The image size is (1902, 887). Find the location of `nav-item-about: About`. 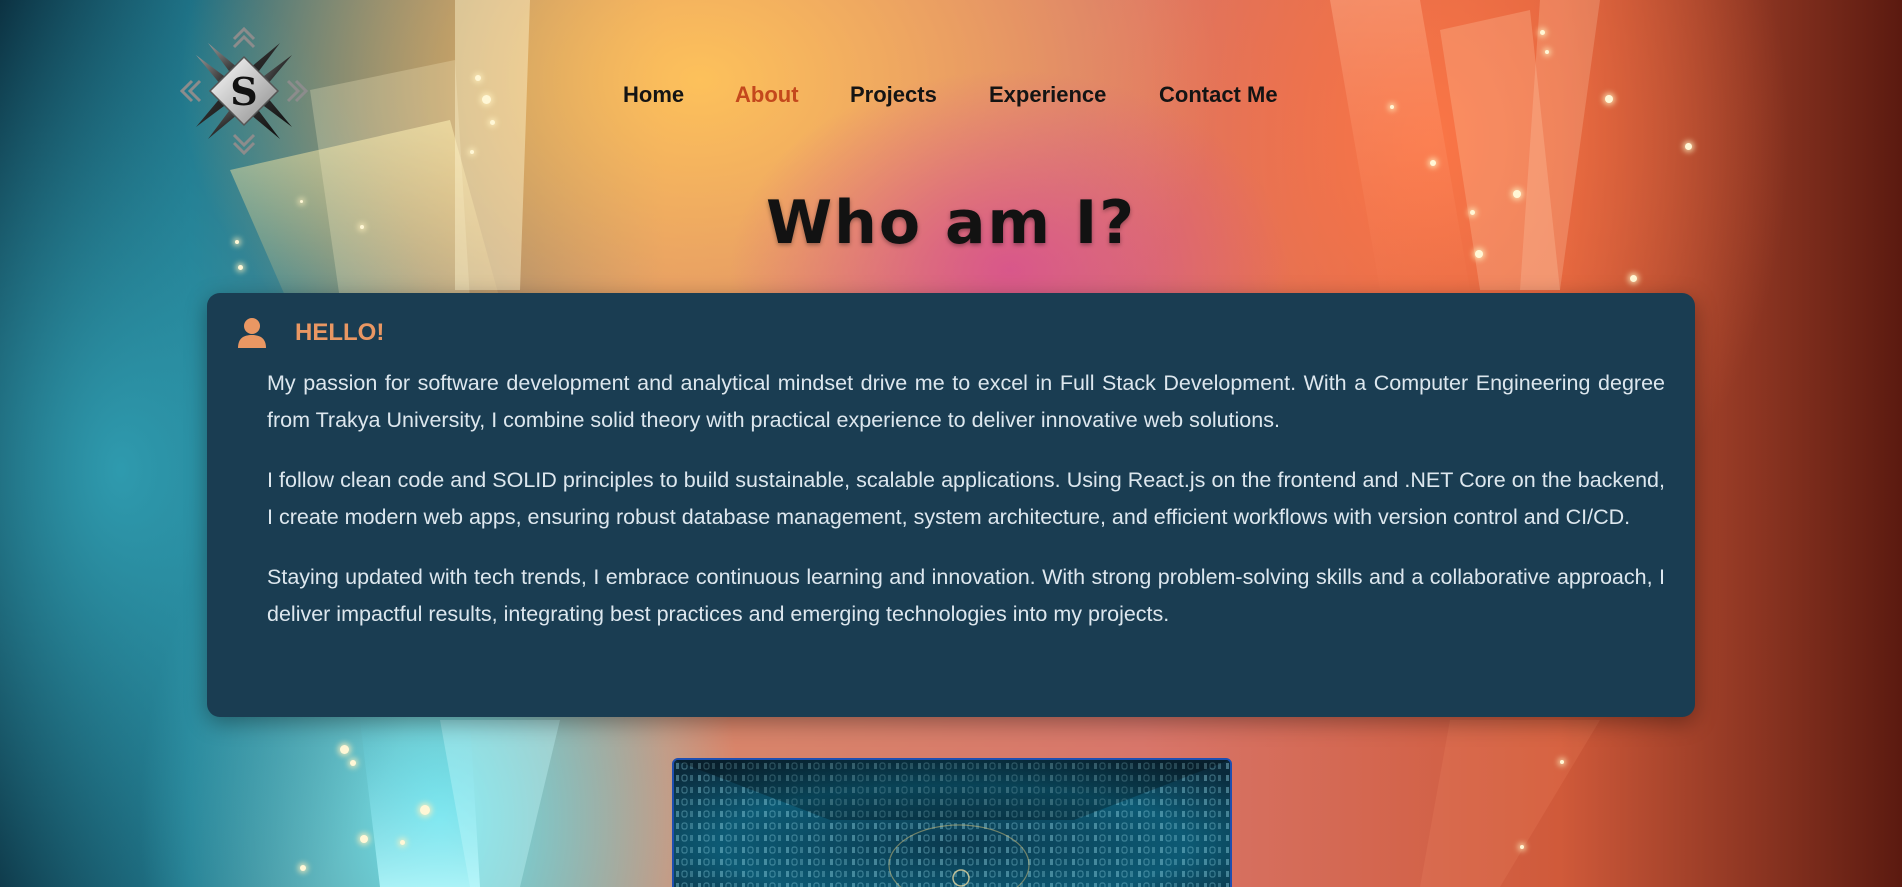

nav-item-about: About is located at coordinates (767, 95).